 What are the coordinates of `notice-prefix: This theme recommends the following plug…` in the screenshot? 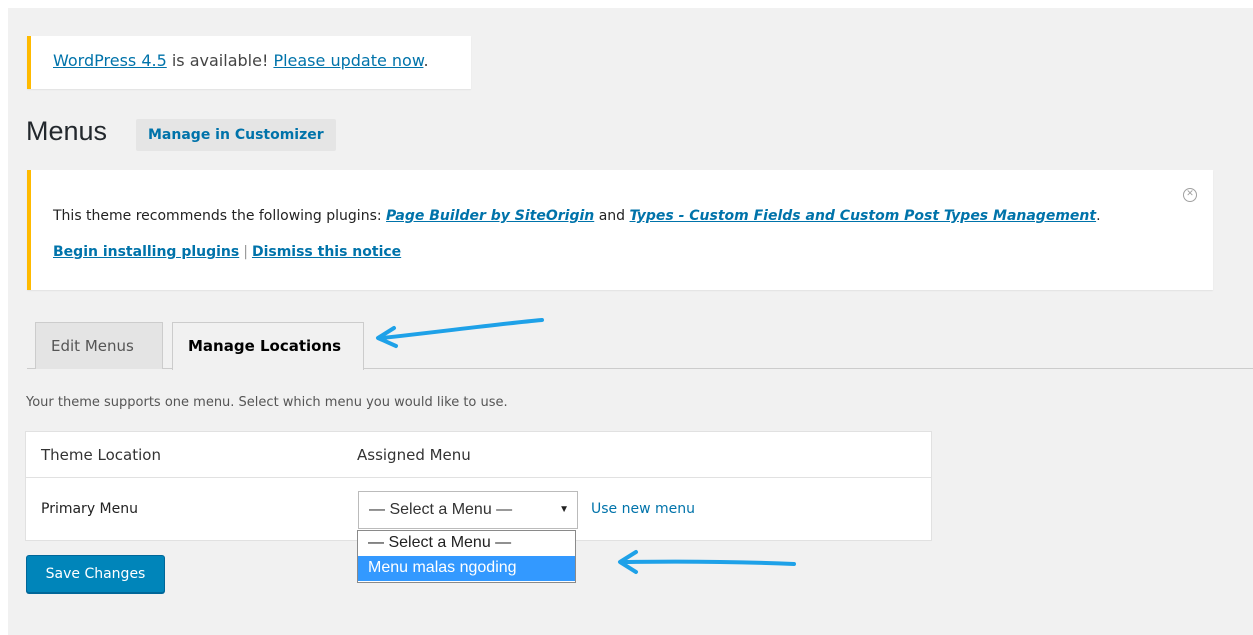 It's located at (220, 216).